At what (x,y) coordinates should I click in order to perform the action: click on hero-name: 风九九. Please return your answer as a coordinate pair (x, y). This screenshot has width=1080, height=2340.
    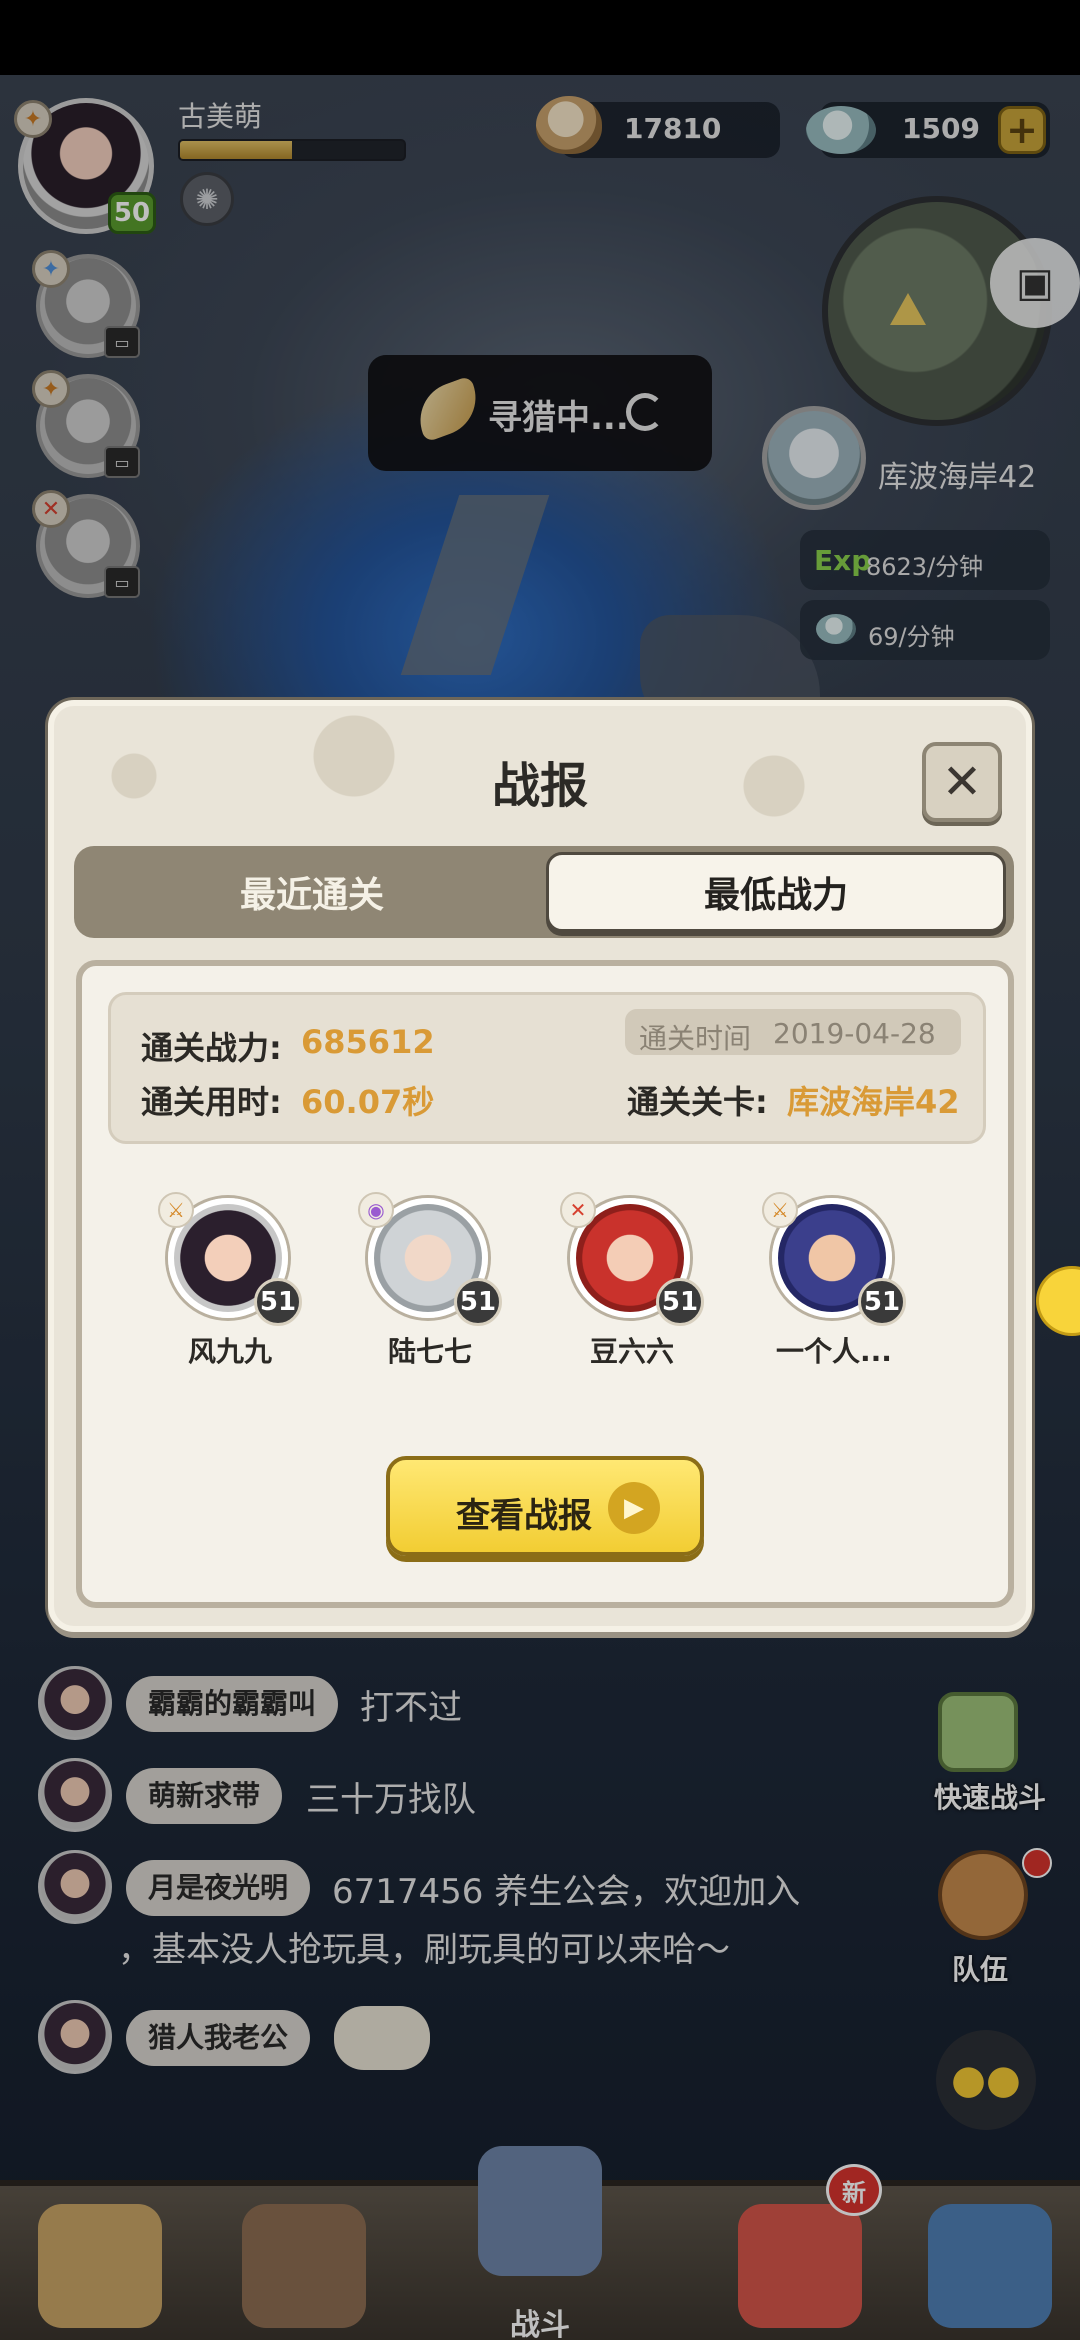
    Looking at the image, I should click on (229, 1351).